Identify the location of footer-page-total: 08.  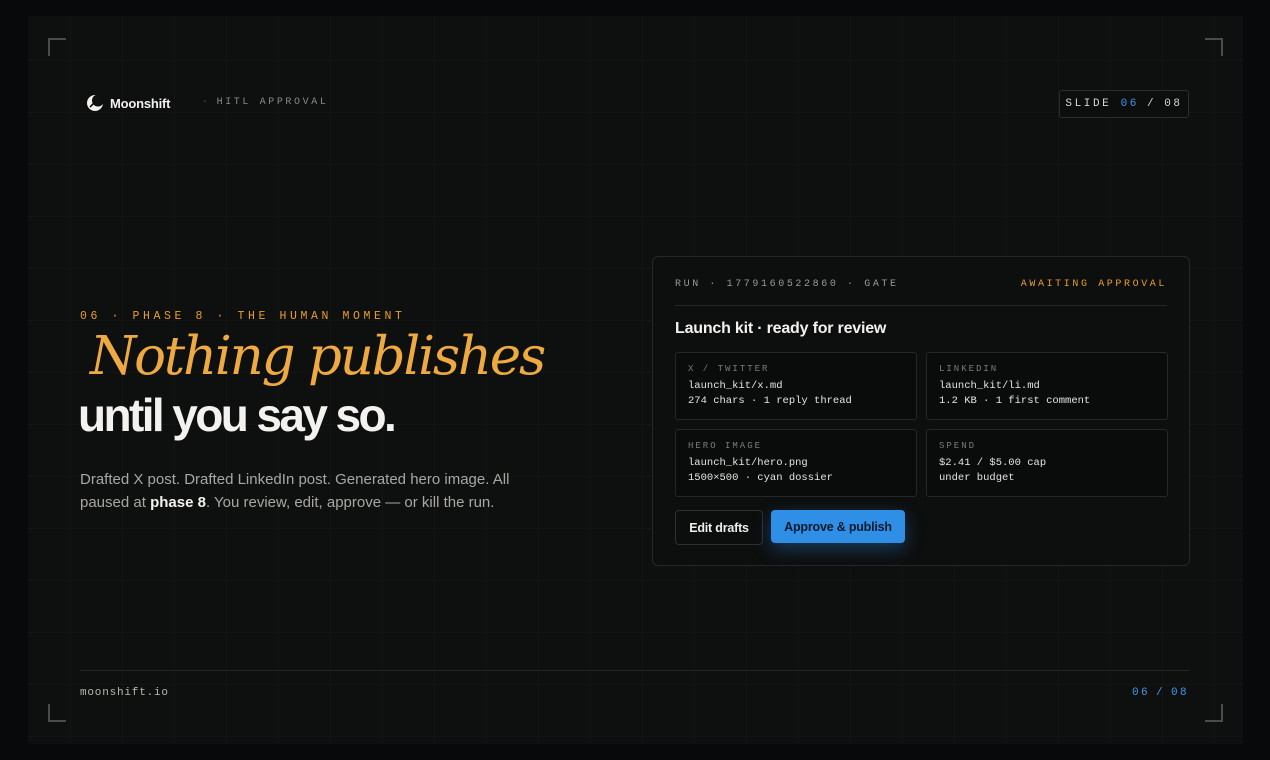
(1179, 693).